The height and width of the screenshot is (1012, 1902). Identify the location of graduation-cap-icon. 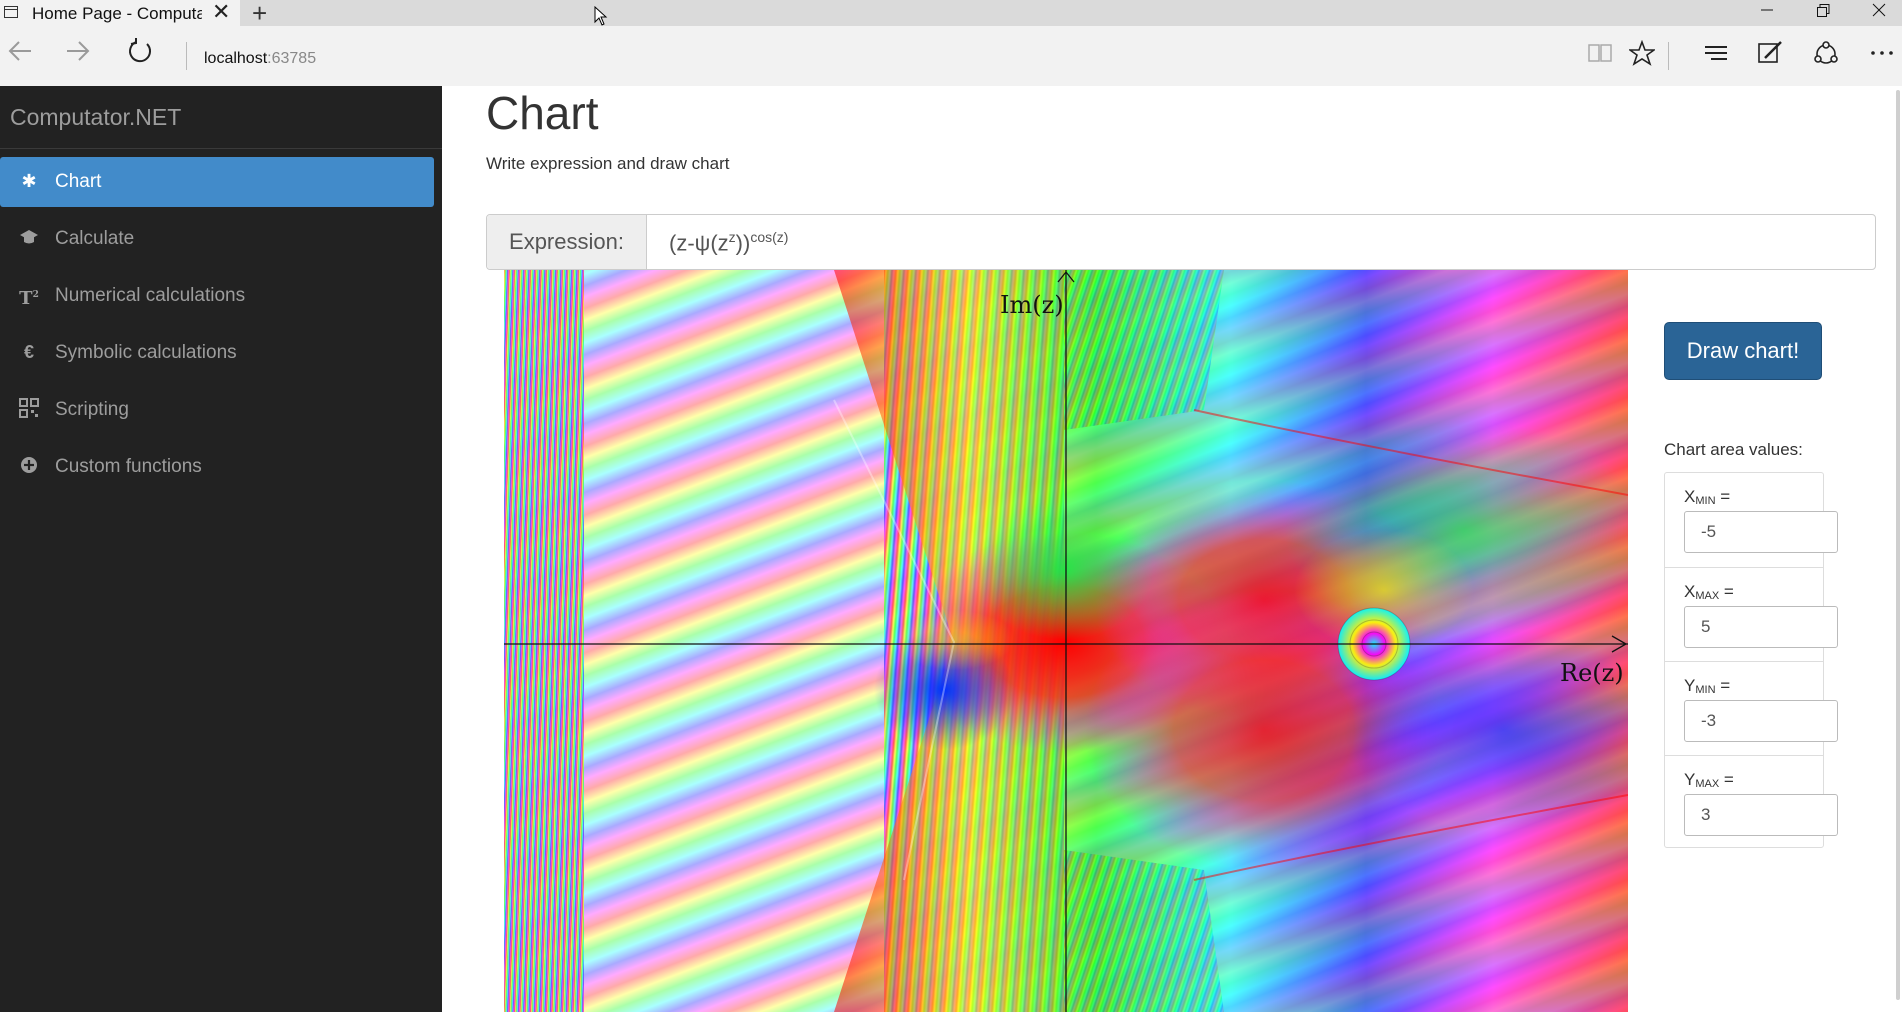
(29, 238).